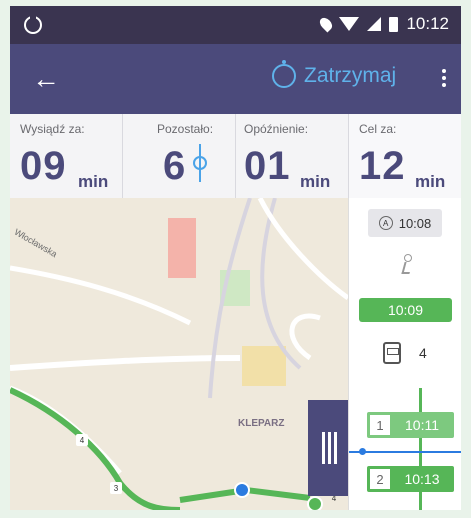 The image size is (471, 518). I want to click on app-bar: ← Zatrzymaj, so click(235, 79).